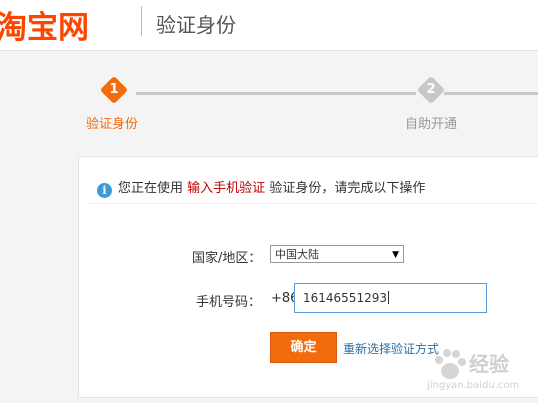  What do you see at coordinates (227, 258) in the screenshot?
I see `region-label: 国家/地区：` at bounding box center [227, 258].